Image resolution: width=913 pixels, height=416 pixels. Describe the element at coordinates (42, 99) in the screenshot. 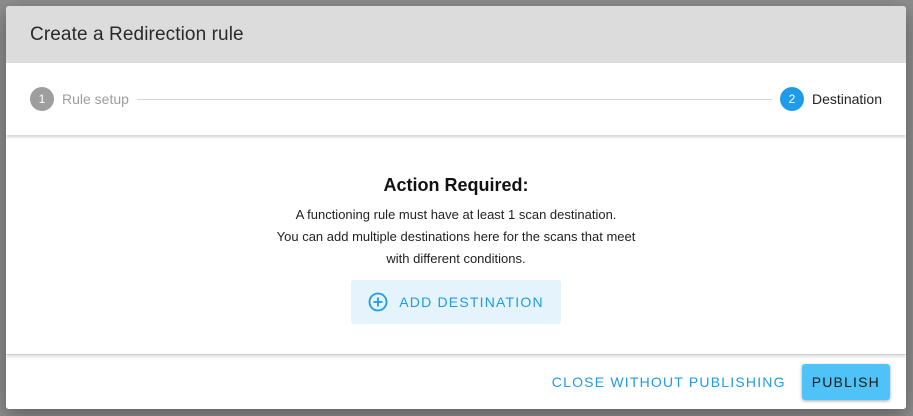

I see `step-number-badge: 1` at that location.